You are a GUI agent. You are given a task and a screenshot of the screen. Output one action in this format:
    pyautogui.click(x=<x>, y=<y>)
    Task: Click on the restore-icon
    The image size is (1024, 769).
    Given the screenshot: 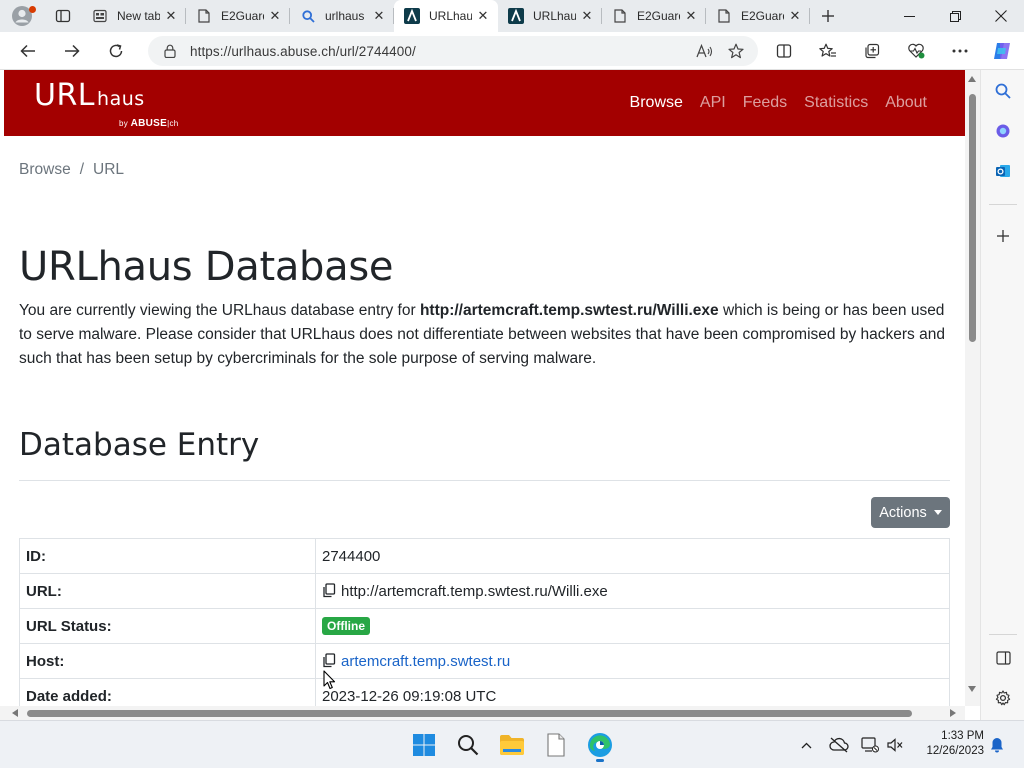 What is the action you would take?
    pyautogui.click(x=955, y=16)
    